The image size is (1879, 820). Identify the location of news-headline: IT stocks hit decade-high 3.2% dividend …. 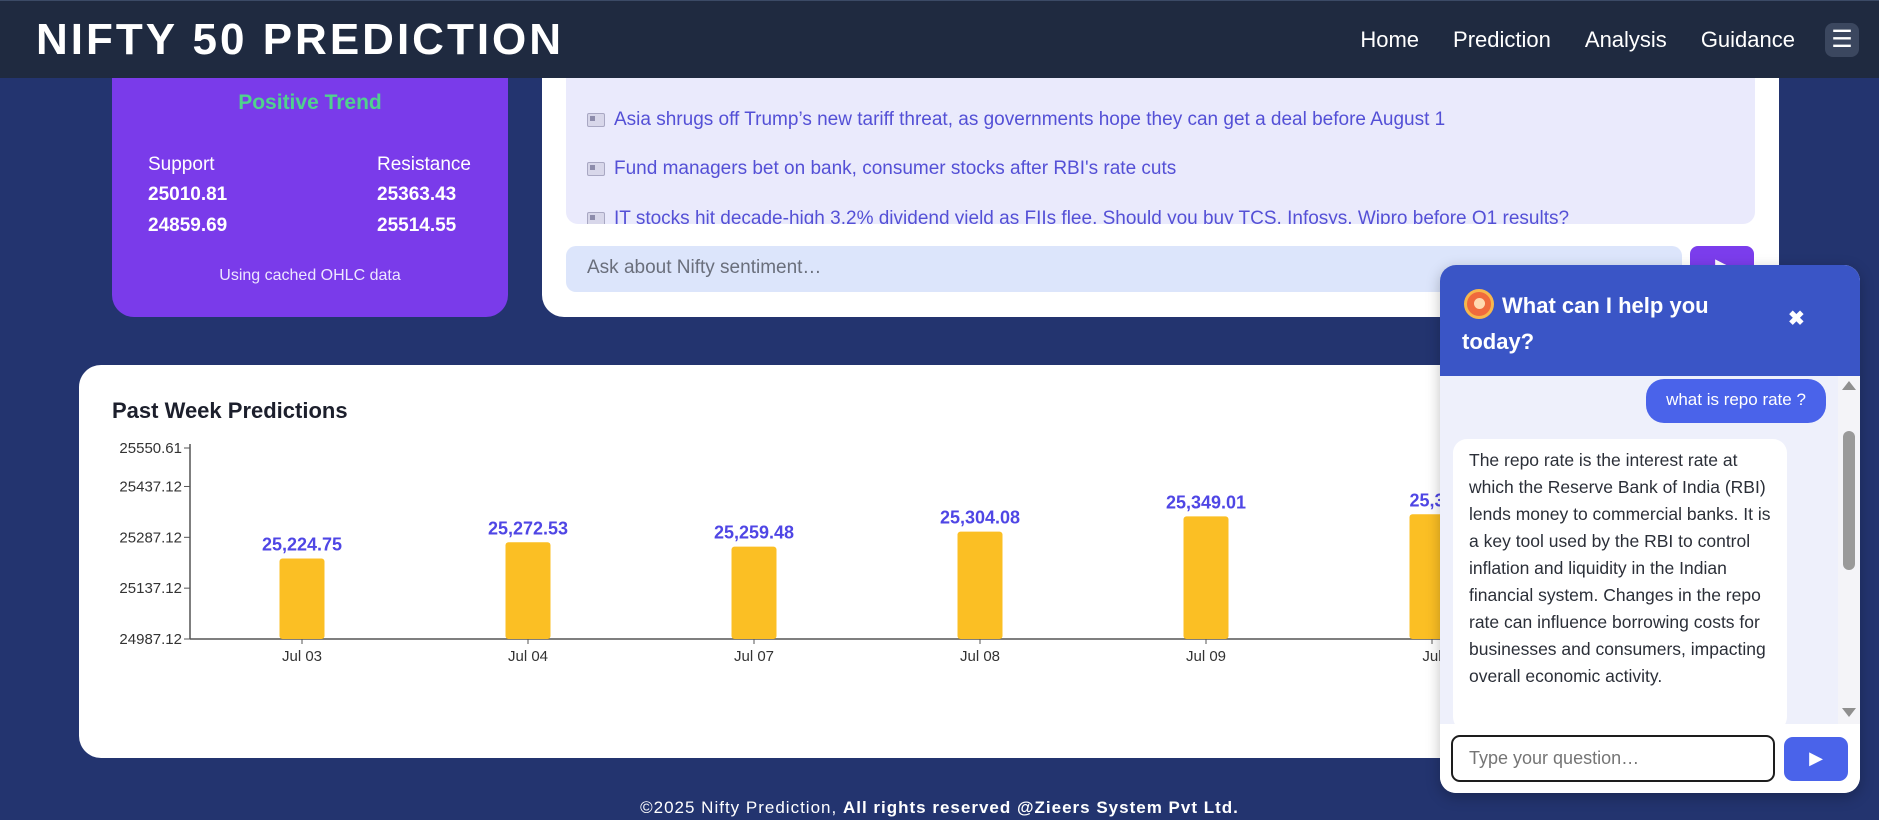
(1091, 216).